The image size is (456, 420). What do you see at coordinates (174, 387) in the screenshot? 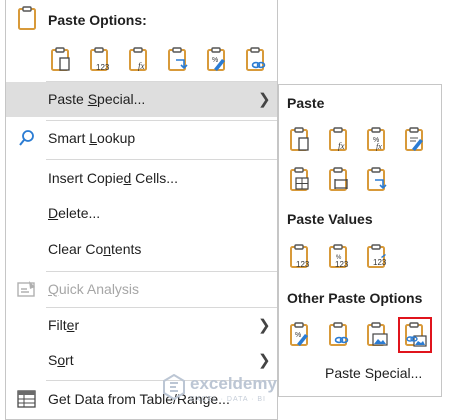
I see `exceldemy-logo-icon` at bounding box center [174, 387].